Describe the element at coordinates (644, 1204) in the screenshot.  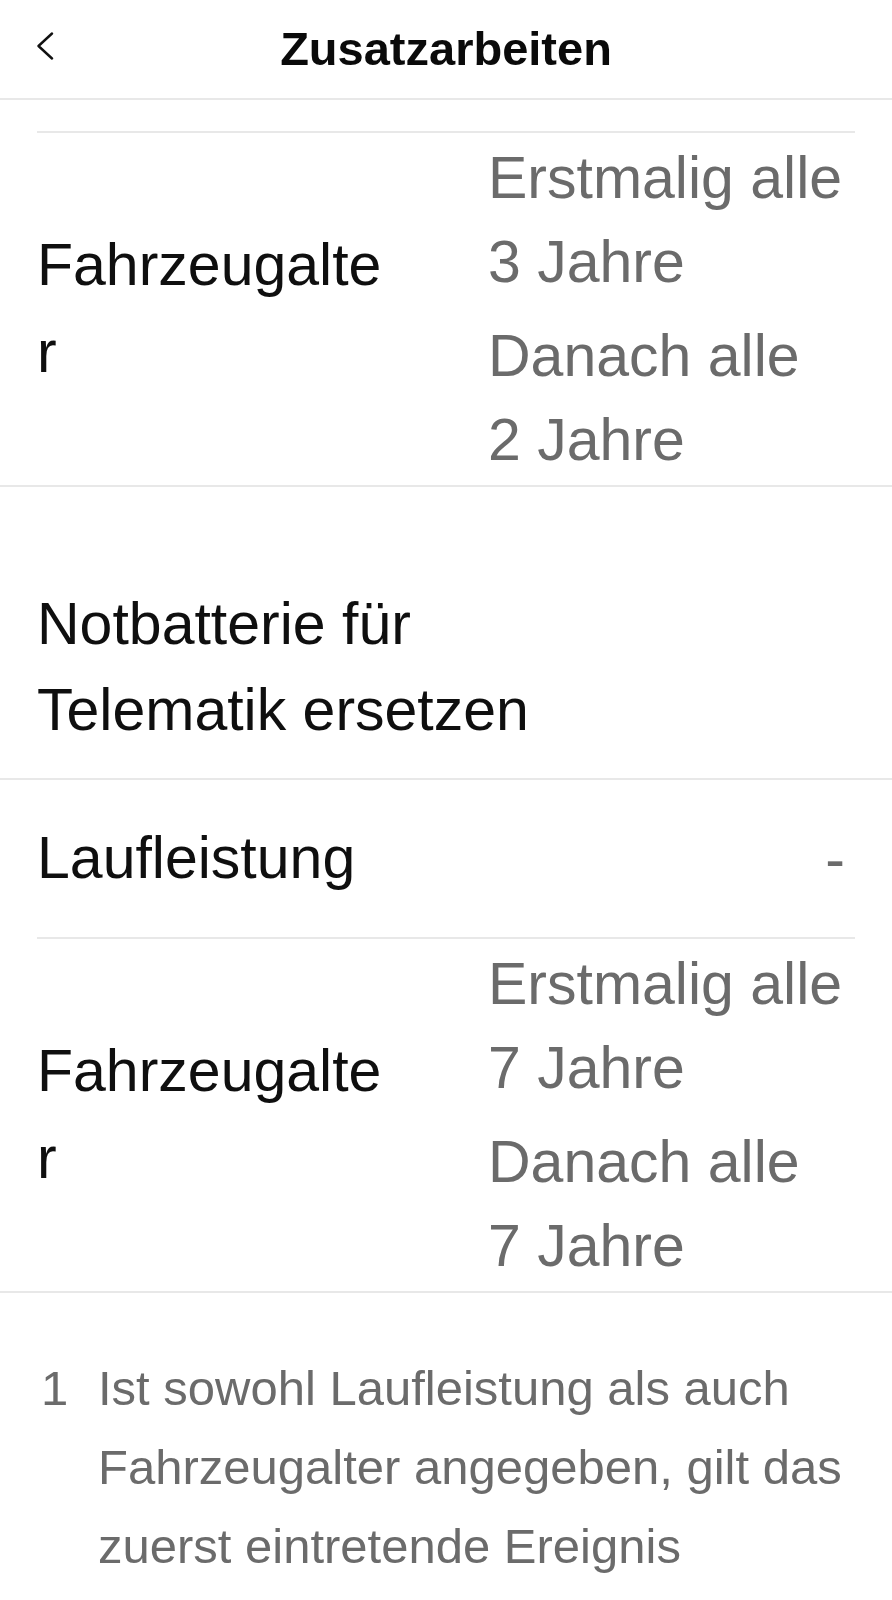
I see `row-value: Danach alle 7 Jahre` at that location.